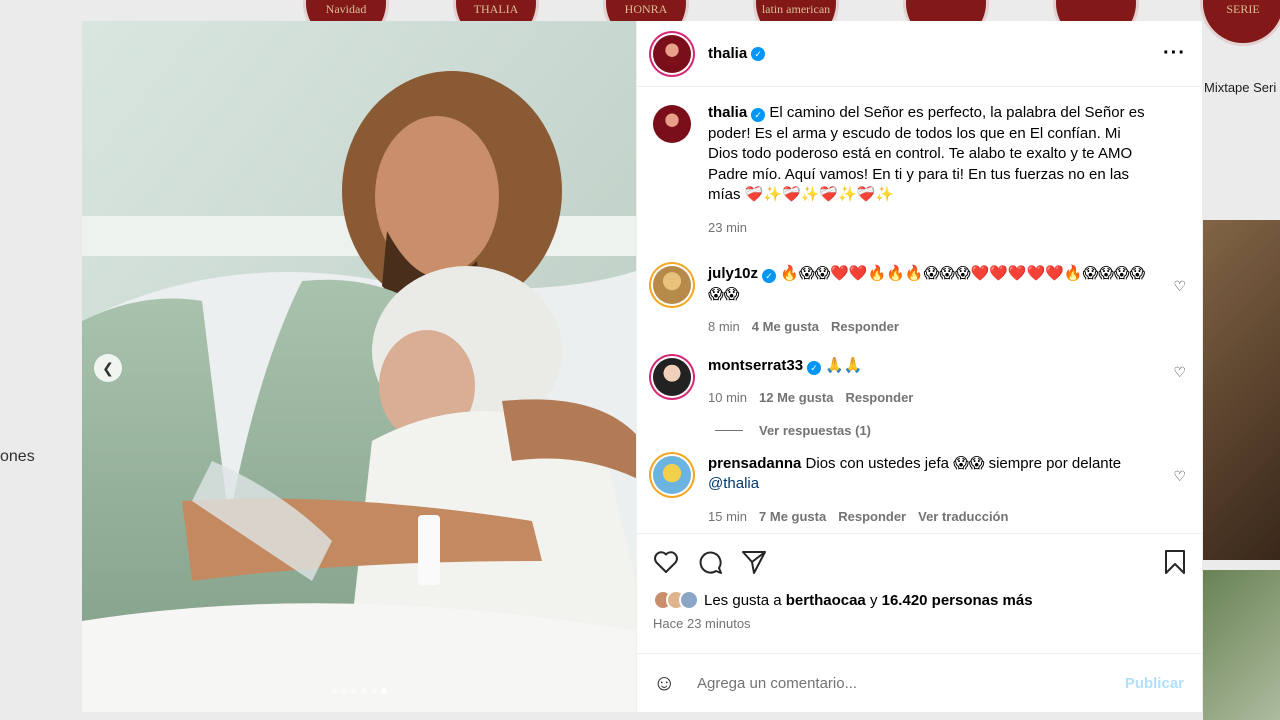  Describe the element at coordinates (1175, 562) in the screenshot. I see `bookmark-icon` at that location.